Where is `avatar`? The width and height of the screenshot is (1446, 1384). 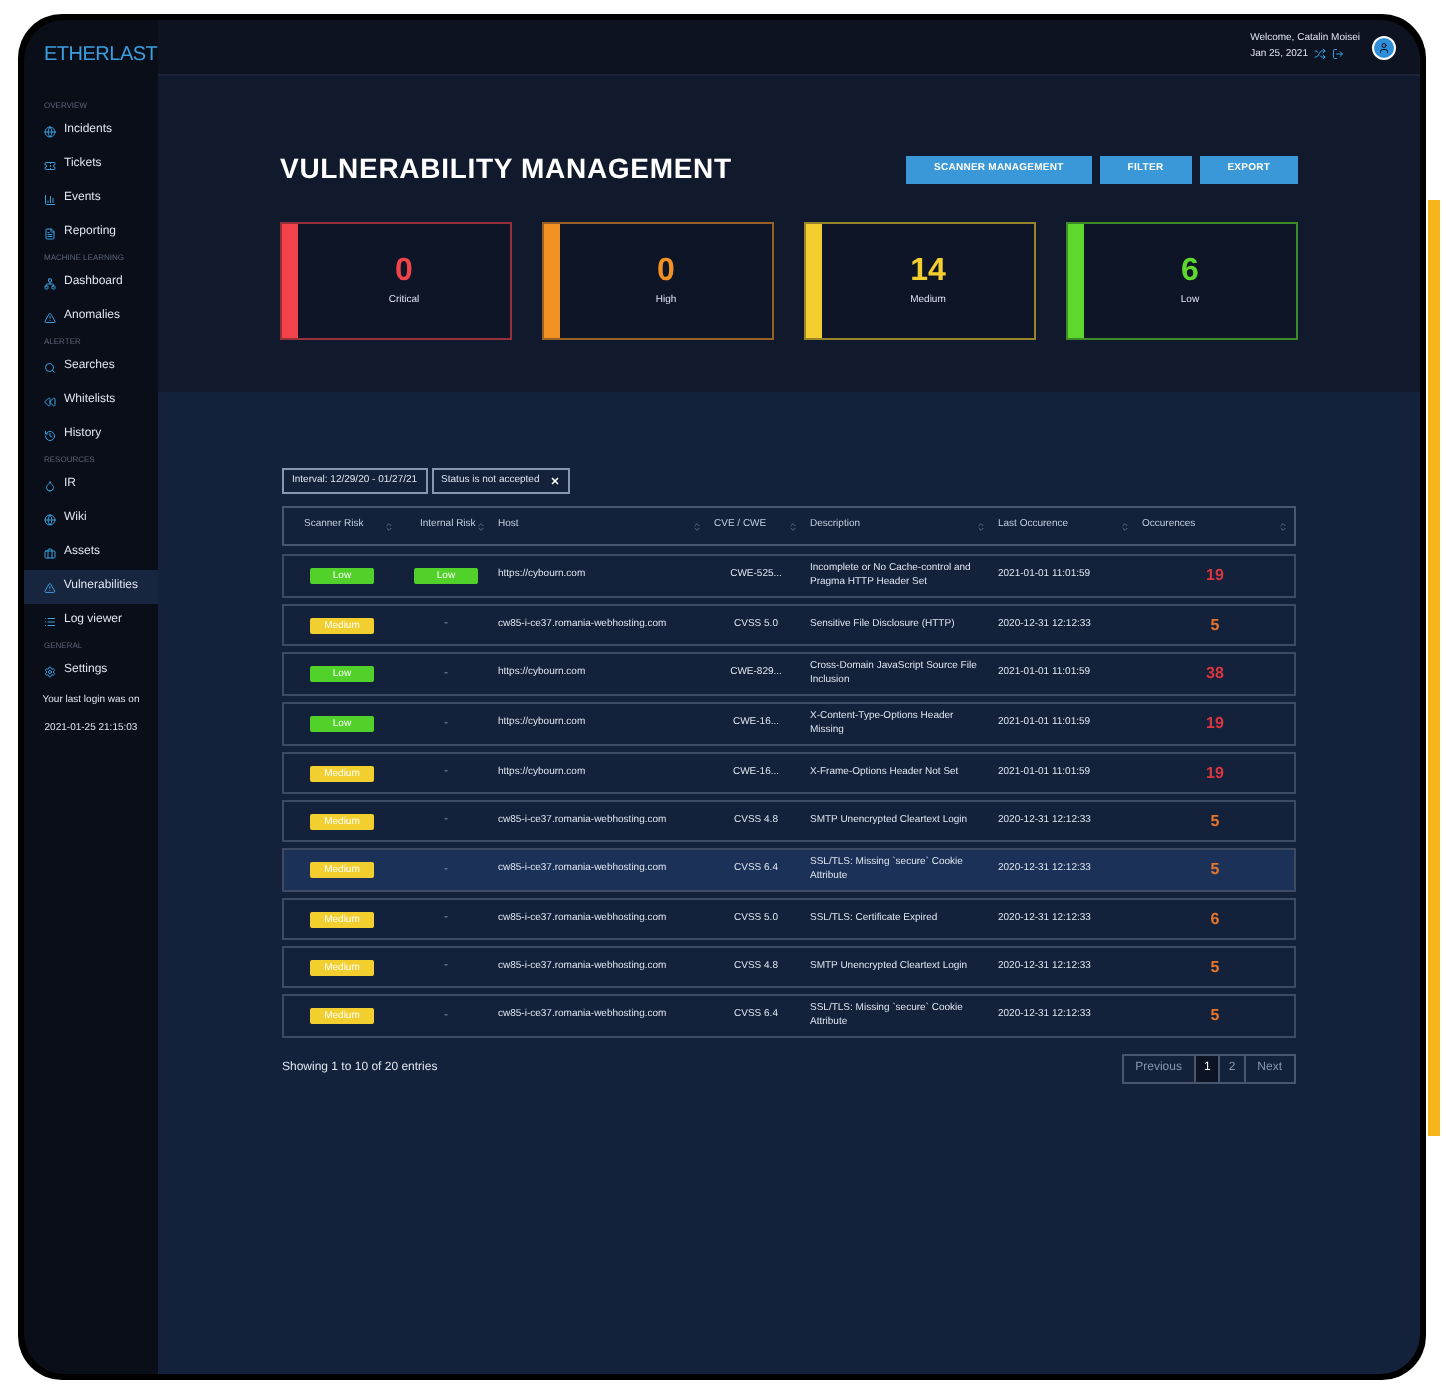
avatar is located at coordinates (1384, 47).